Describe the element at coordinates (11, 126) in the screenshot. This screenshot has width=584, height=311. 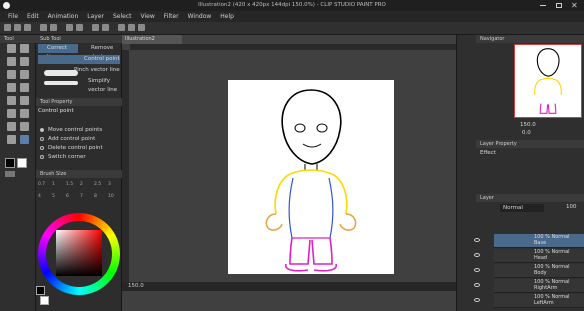
I see `text-tool-icon` at that location.